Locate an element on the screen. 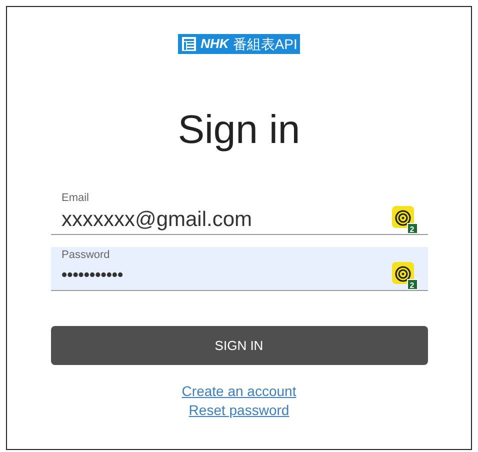 The width and height of the screenshot is (478, 452). link: Create an account is located at coordinates (239, 391).